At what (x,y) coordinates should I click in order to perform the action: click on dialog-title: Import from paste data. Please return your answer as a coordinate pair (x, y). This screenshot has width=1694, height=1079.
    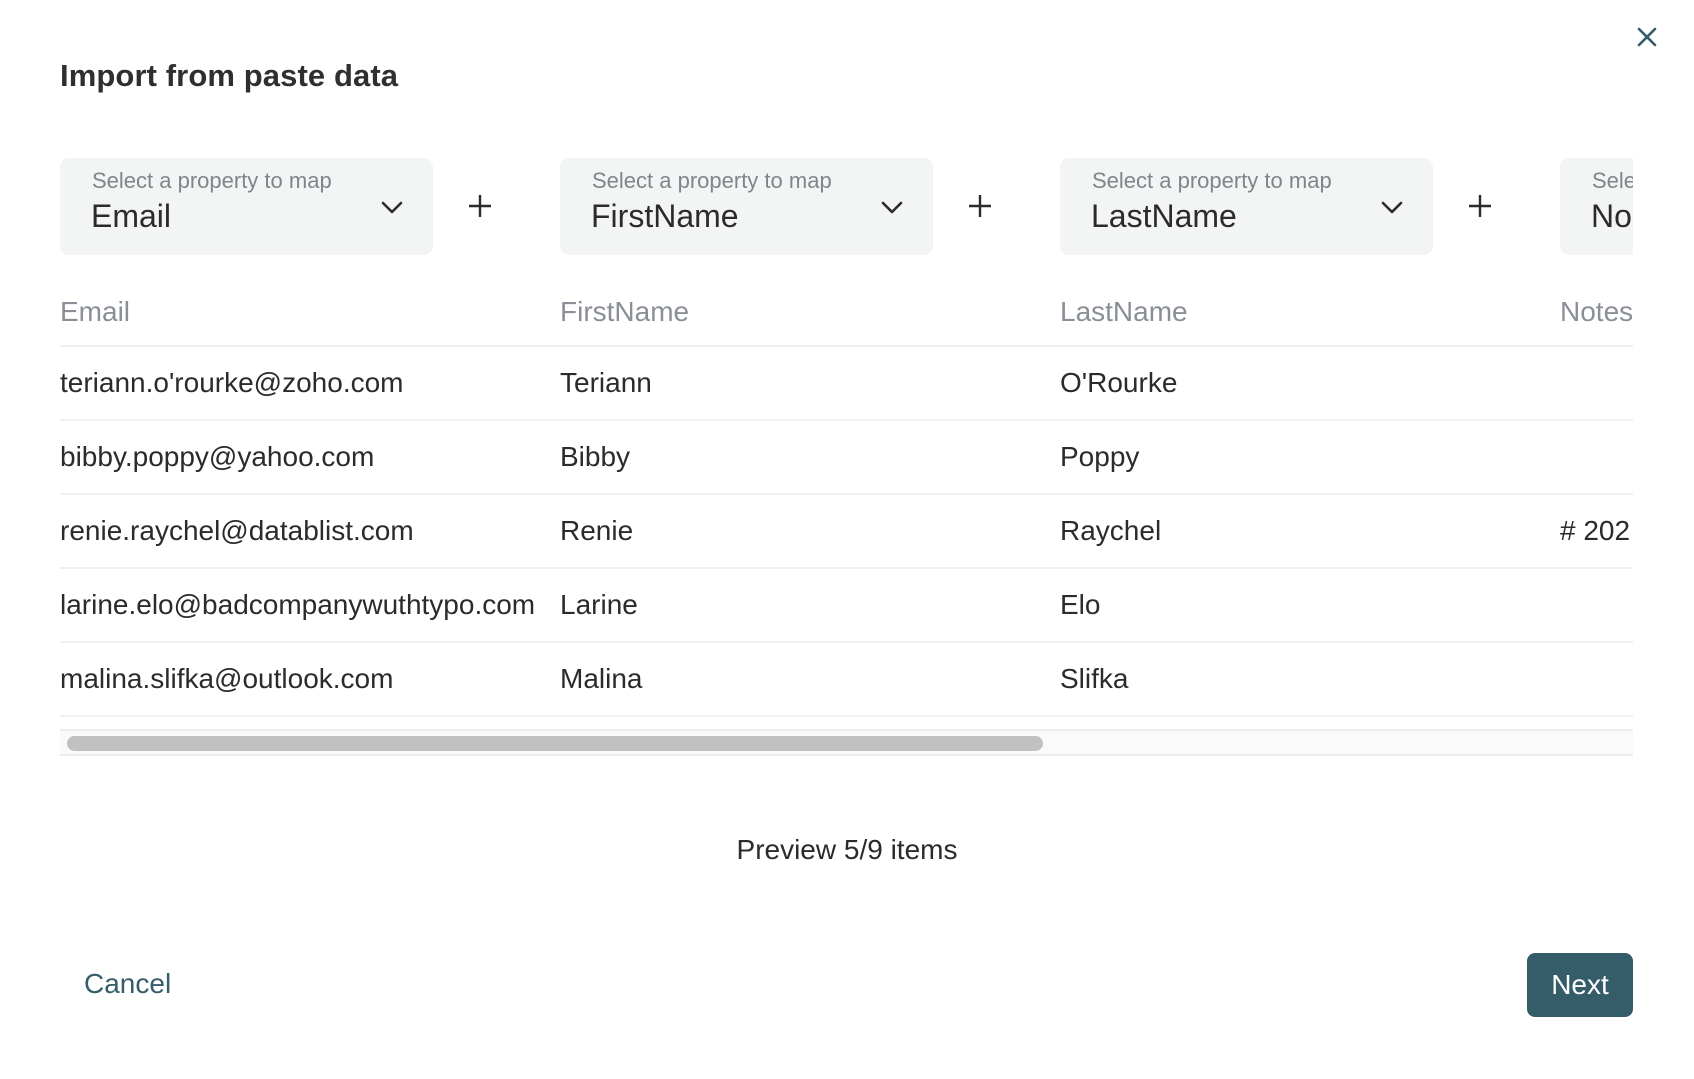
    Looking at the image, I should click on (229, 75).